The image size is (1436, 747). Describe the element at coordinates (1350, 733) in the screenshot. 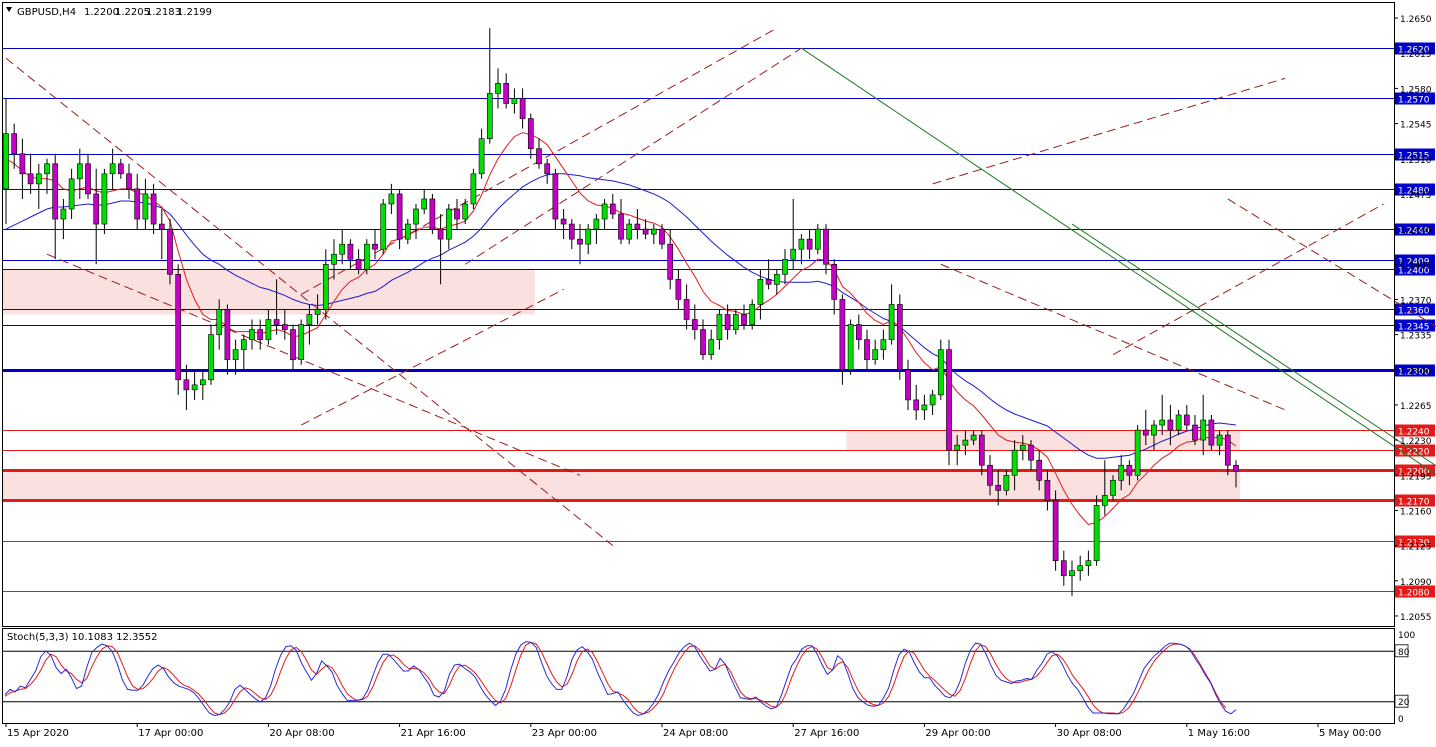

I see `time-tick-label: 5 May 00:00` at that location.